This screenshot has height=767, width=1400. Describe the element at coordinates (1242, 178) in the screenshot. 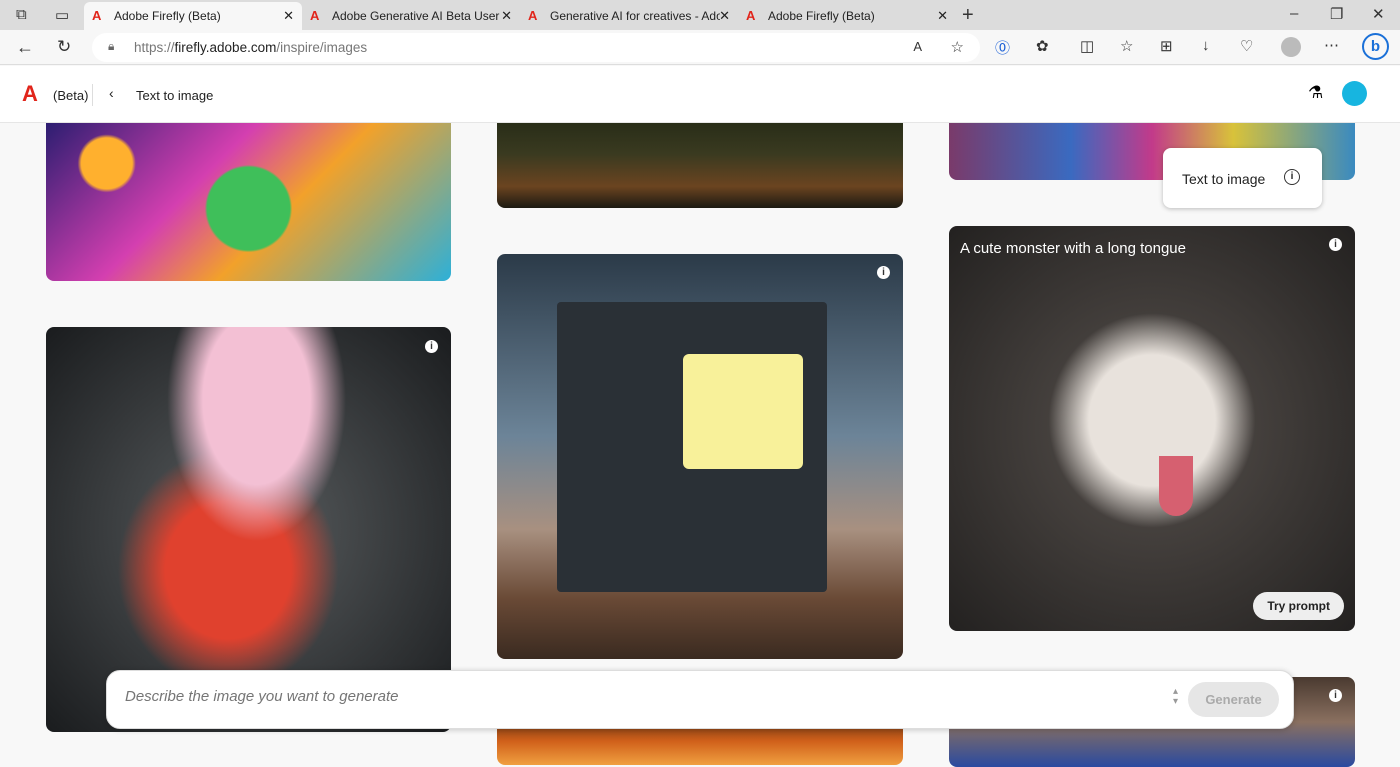

I see `text-to-image-tooltip: Text to image i` at that location.